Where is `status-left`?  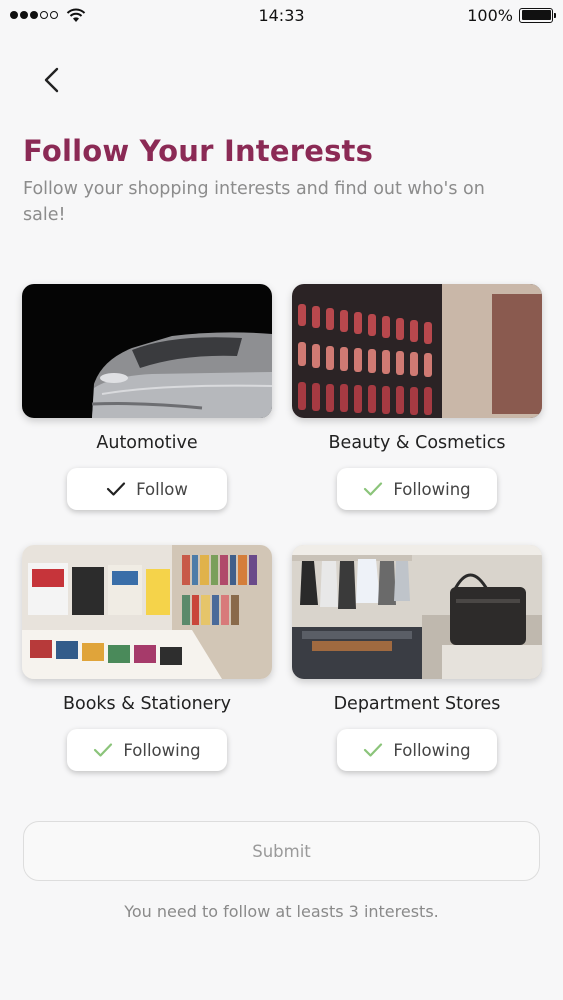 status-left is located at coordinates (48, 15).